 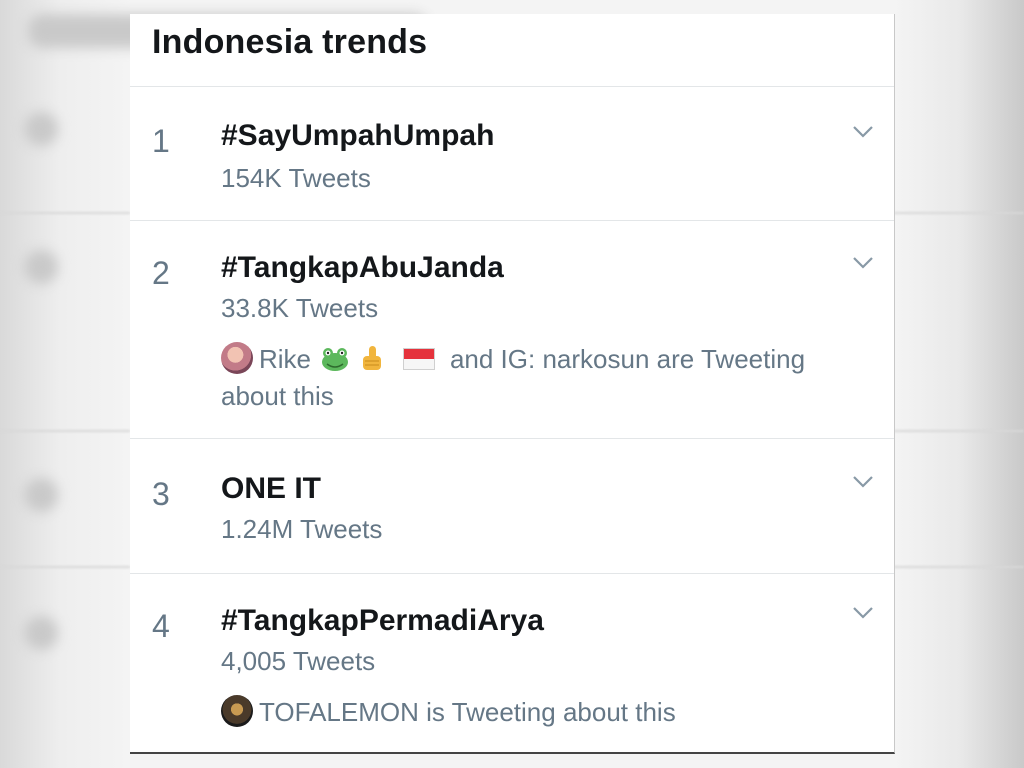 I want to click on trend-context: TOFALEMON is Tweeting about this, so click(x=531, y=712).